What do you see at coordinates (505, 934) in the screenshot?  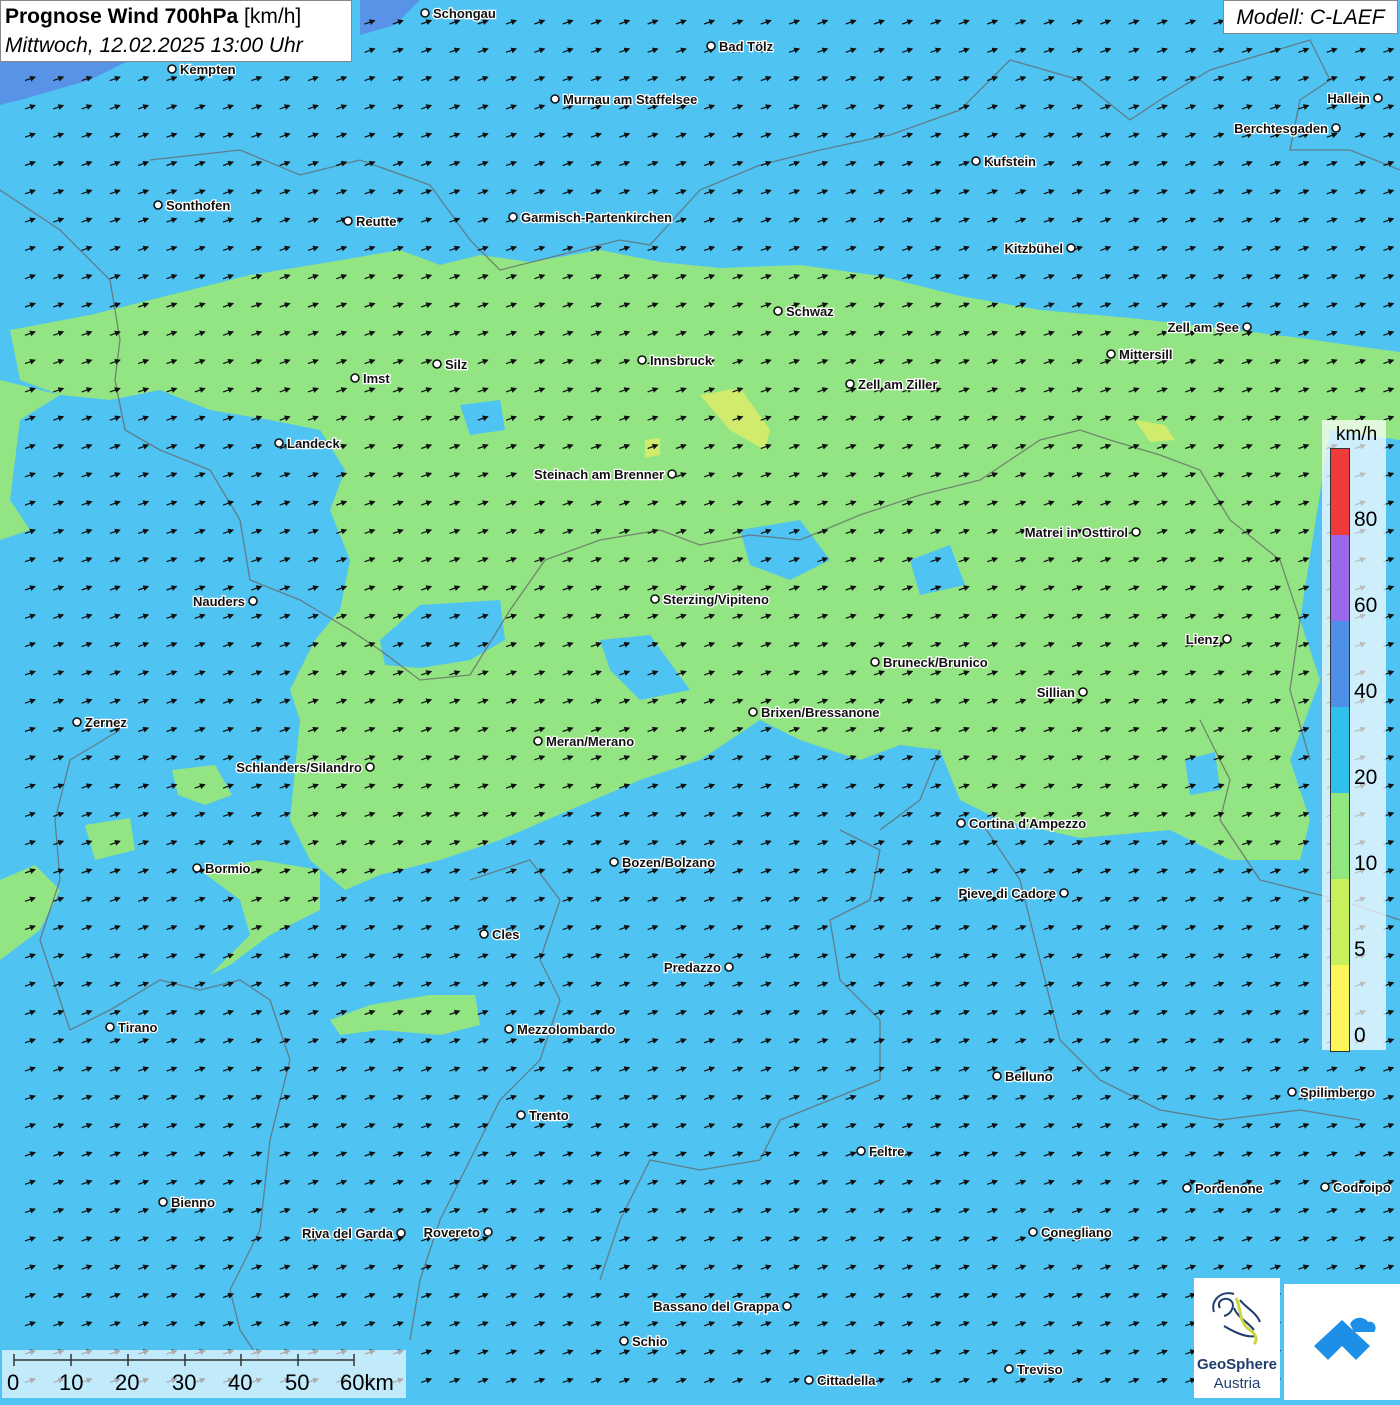 I see `city-label: Cles` at bounding box center [505, 934].